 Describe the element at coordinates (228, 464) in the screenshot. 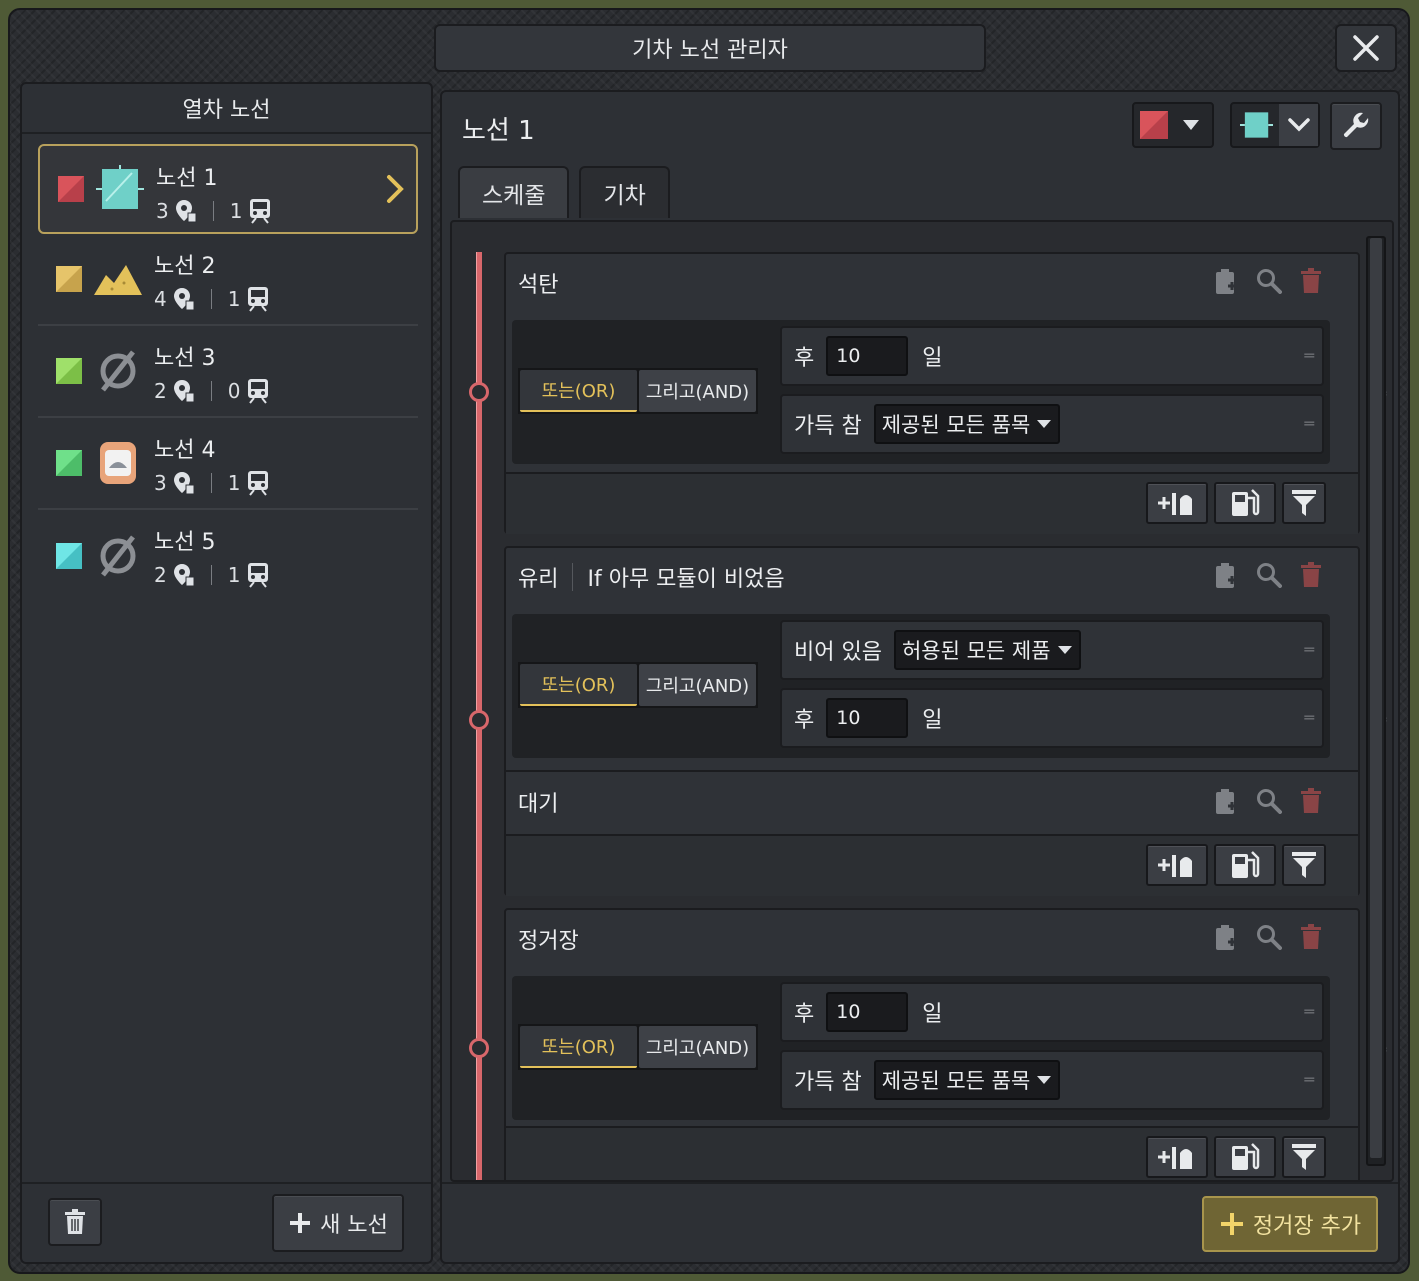

I see `route-item-4: 노선 4 3 1` at that location.